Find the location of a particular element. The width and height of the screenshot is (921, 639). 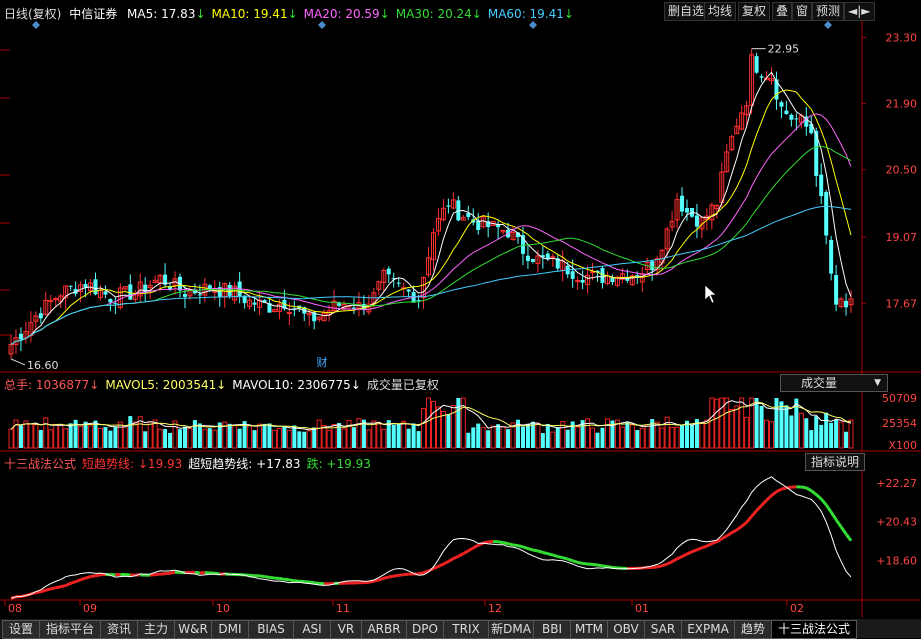

tab-6: BIAS is located at coordinates (271, 629).